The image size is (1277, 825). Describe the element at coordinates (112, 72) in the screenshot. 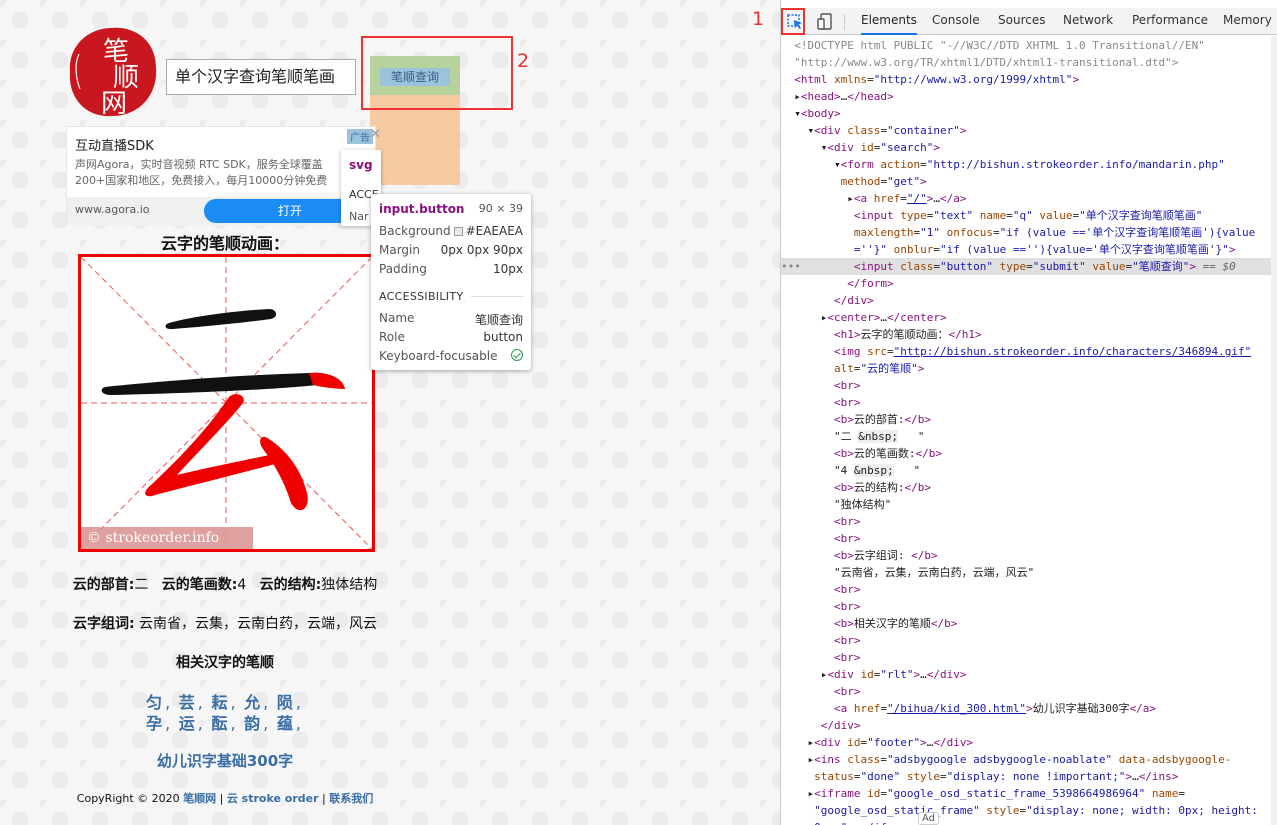

I see `site-logo: 笔 顺 网` at that location.